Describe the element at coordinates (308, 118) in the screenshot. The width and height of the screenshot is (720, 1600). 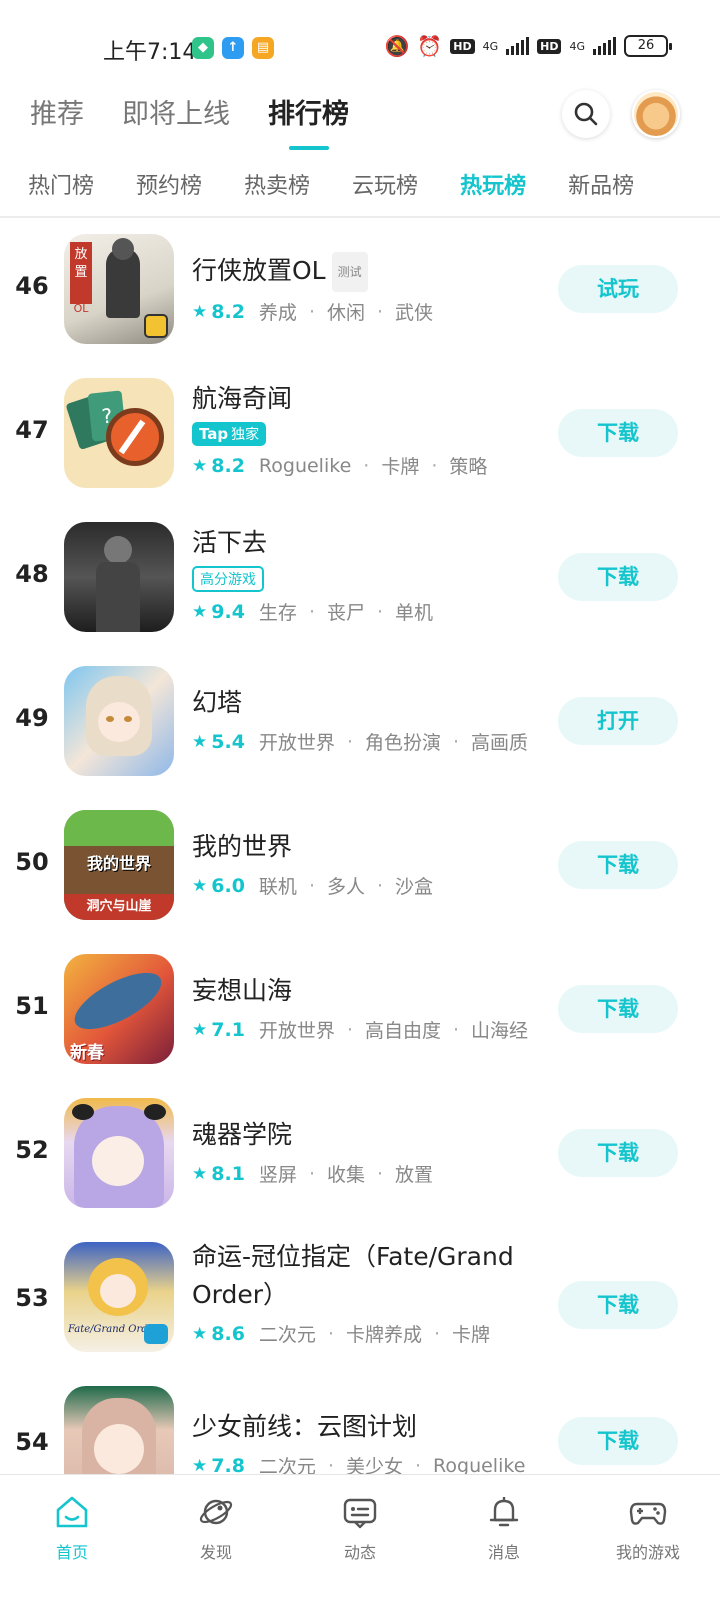
I see `tab-rankings: 排行榜` at that location.